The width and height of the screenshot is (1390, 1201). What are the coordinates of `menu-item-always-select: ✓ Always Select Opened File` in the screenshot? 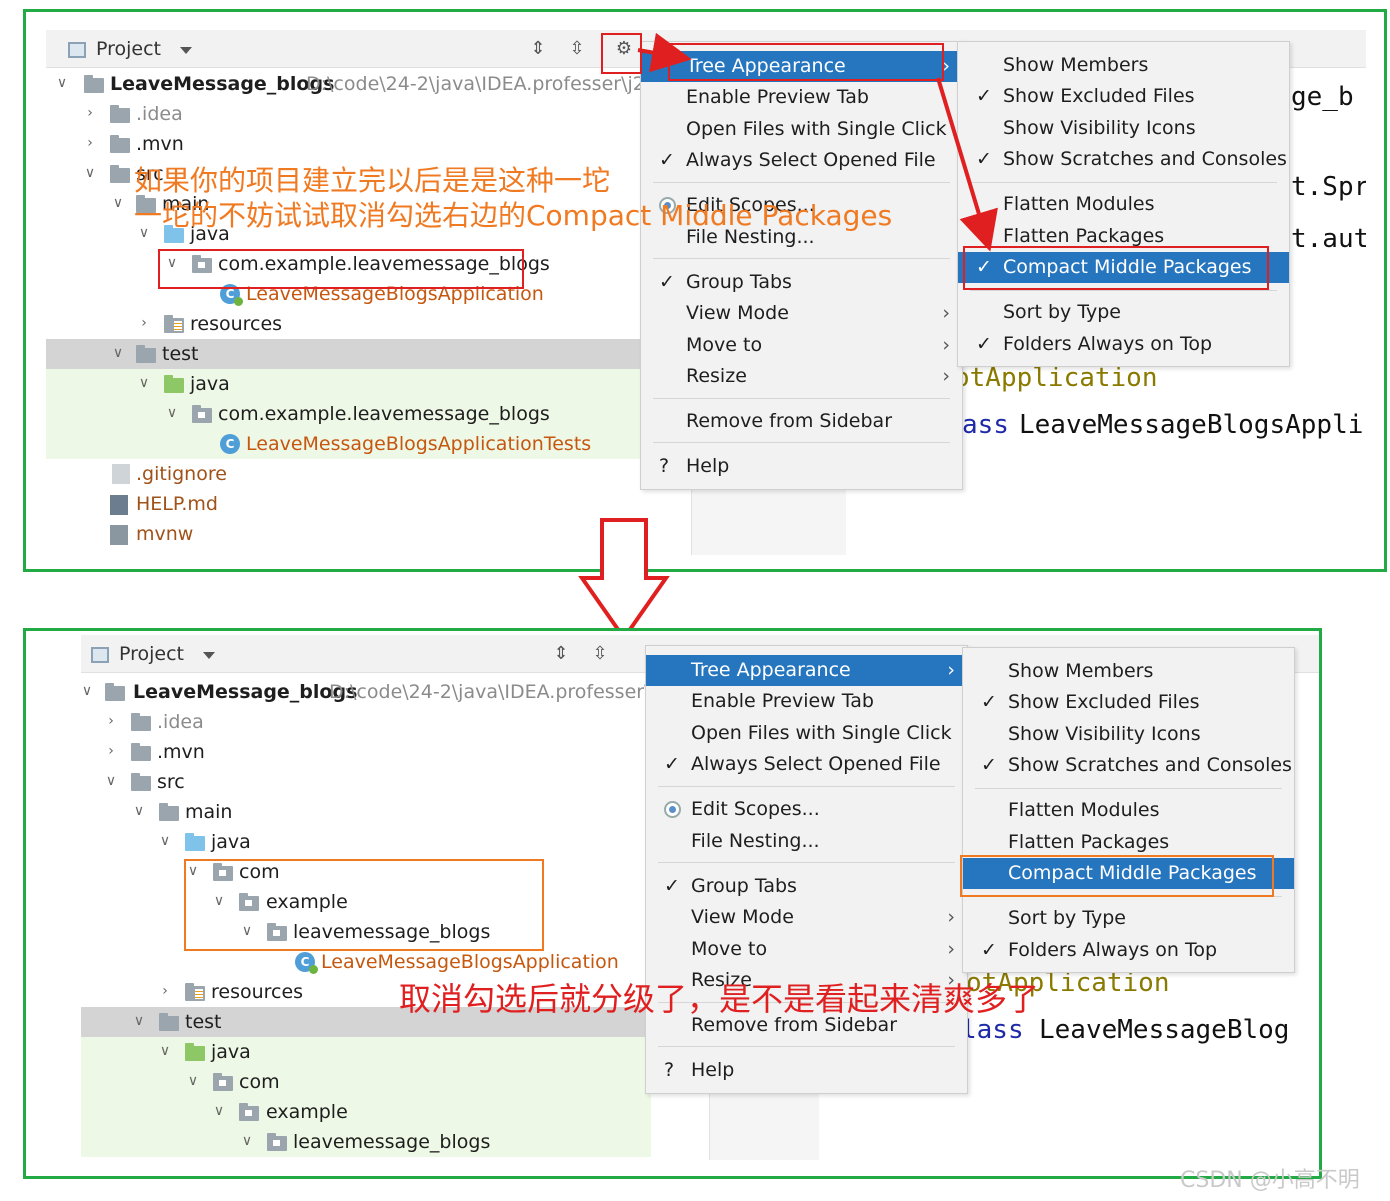 It's located at (806, 764).